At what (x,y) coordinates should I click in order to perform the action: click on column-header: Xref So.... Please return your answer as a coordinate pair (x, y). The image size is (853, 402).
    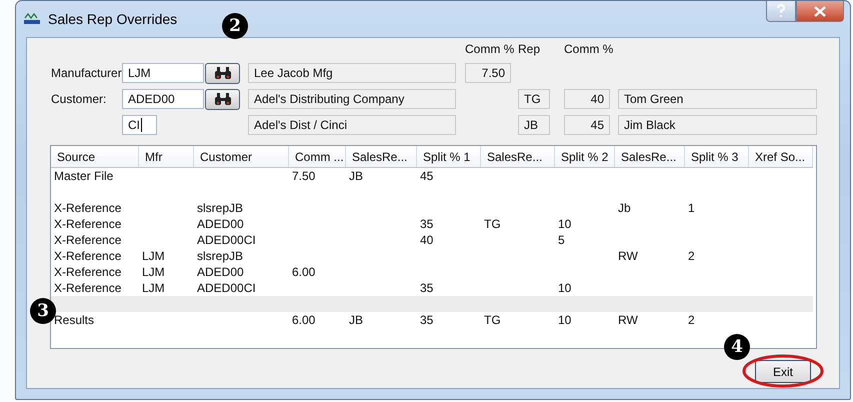
    Looking at the image, I should click on (781, 156).